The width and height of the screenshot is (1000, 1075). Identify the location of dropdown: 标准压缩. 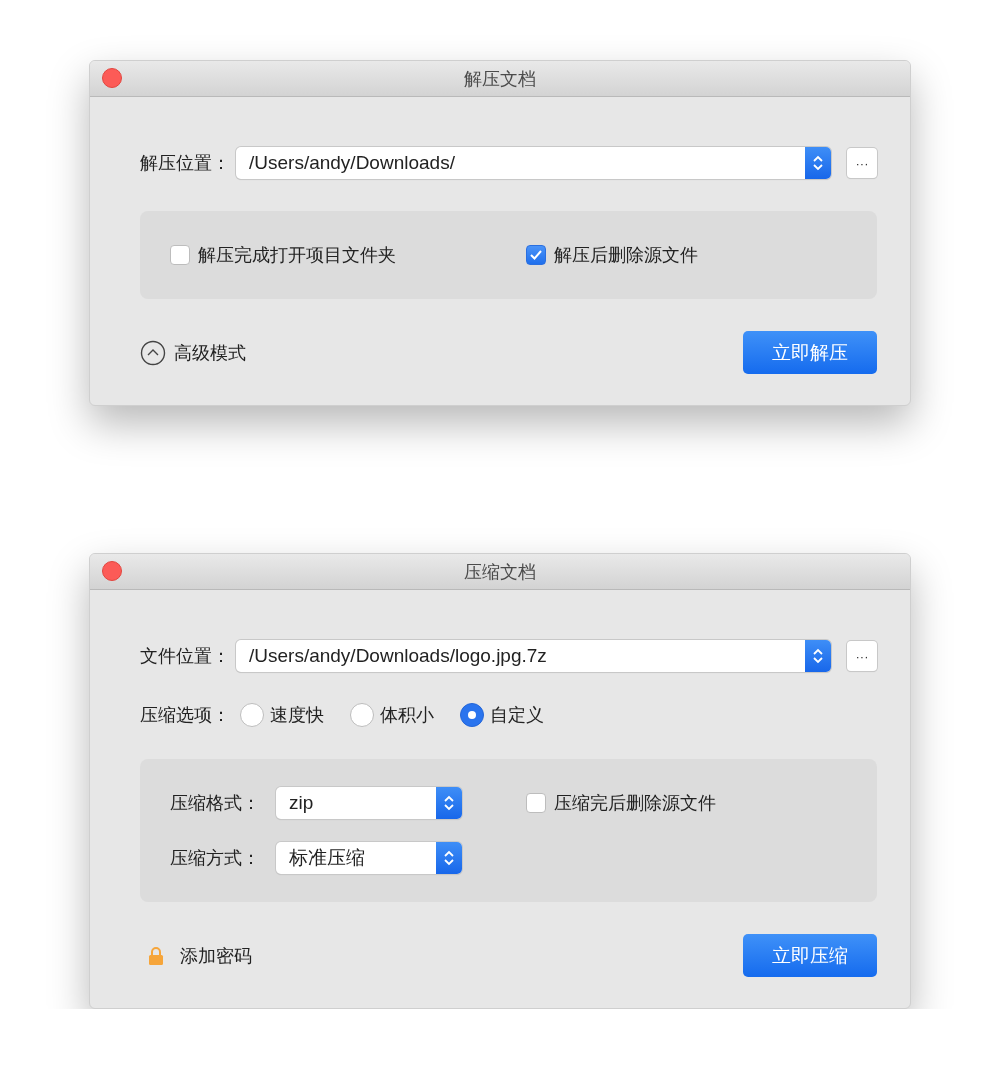
(369, 858).